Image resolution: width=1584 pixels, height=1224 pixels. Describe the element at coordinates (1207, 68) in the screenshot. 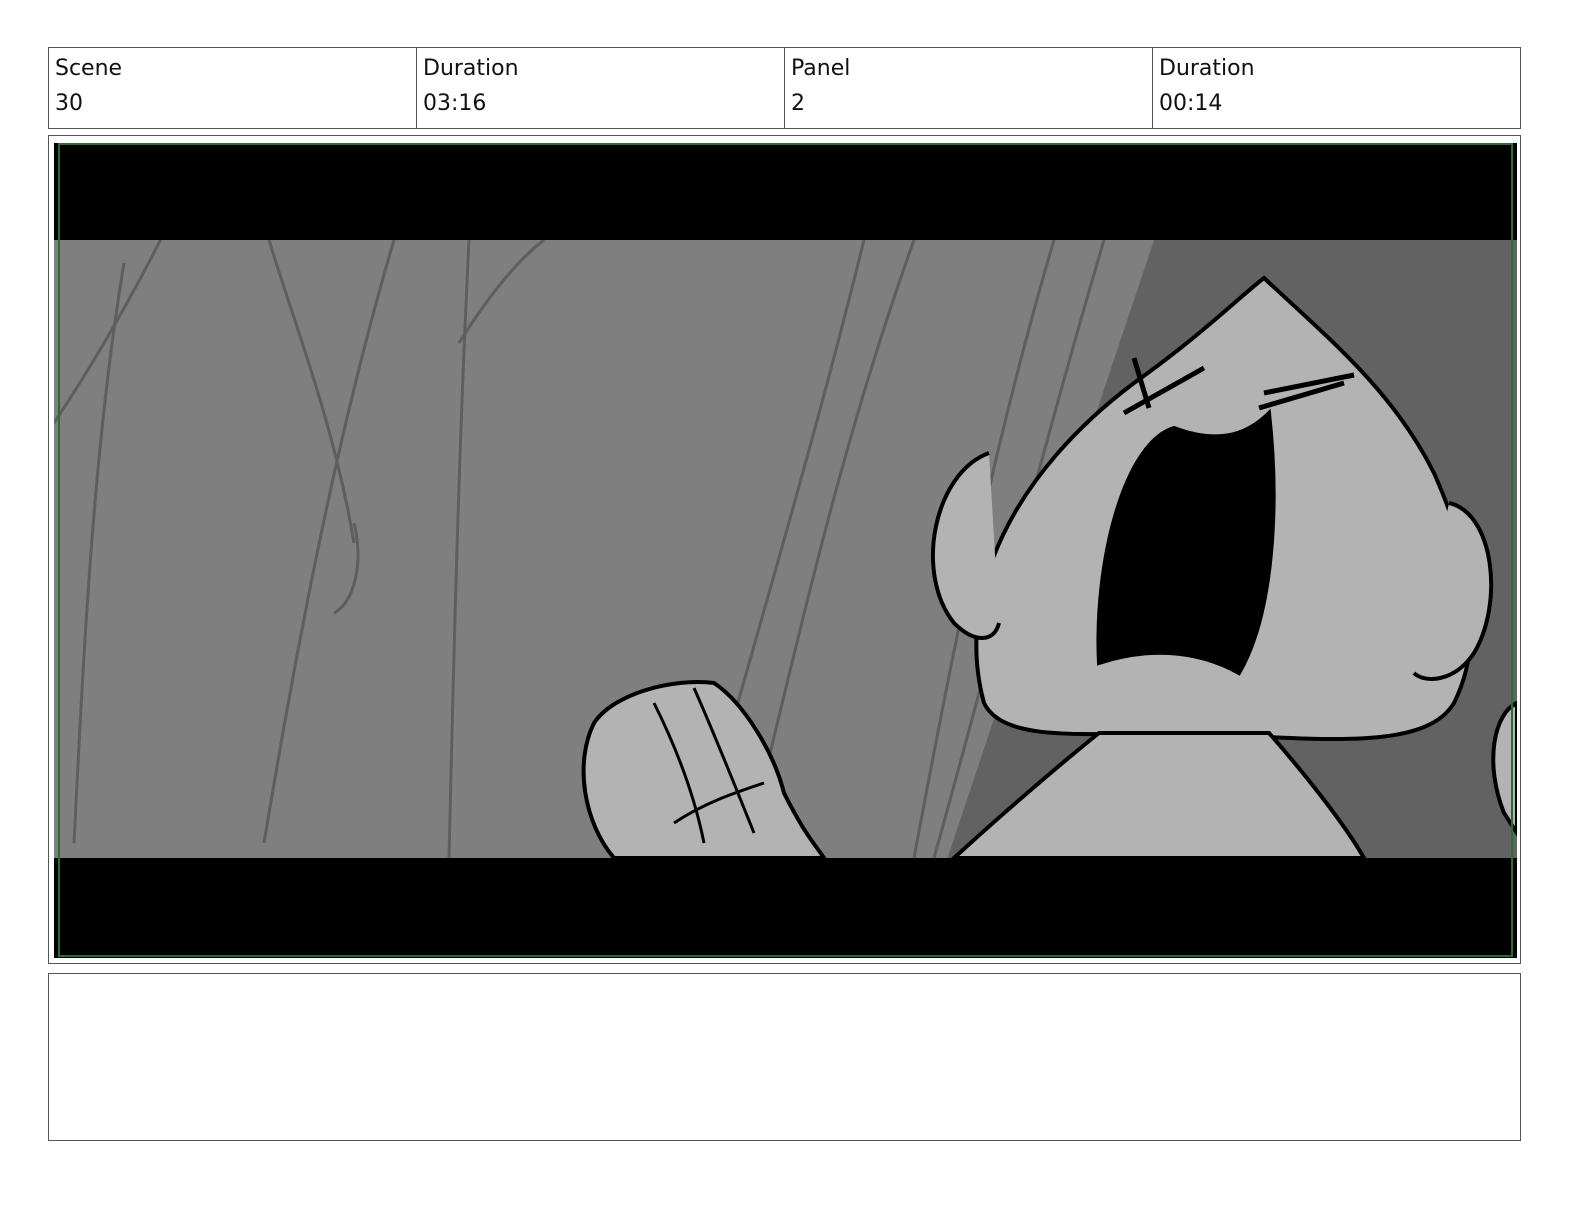

I see `panel-duration-label: Duration` at that location.